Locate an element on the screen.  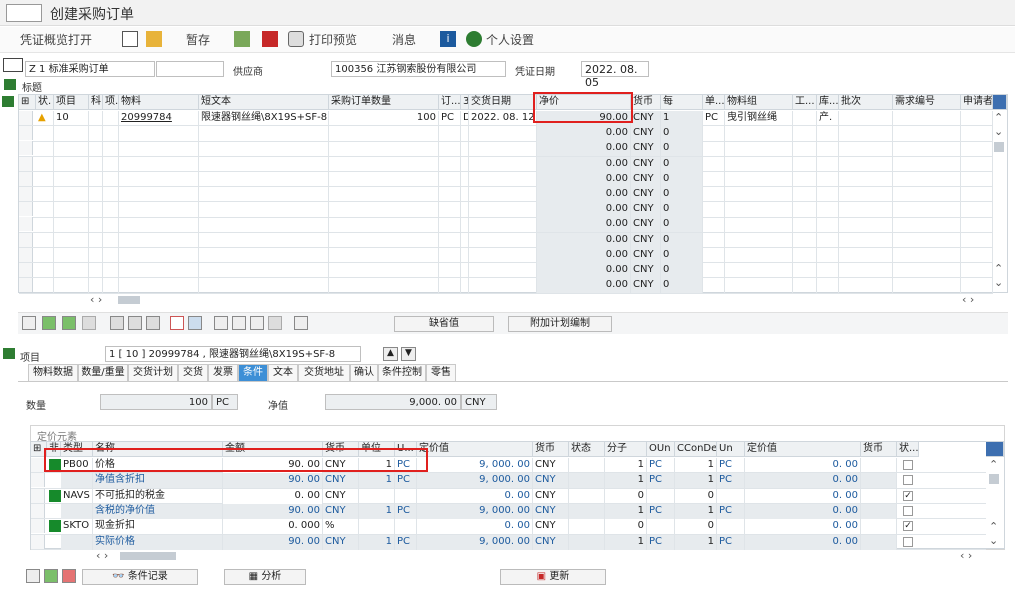
pcell-name: 净值含折扣 is located at coordinates (158, 481).